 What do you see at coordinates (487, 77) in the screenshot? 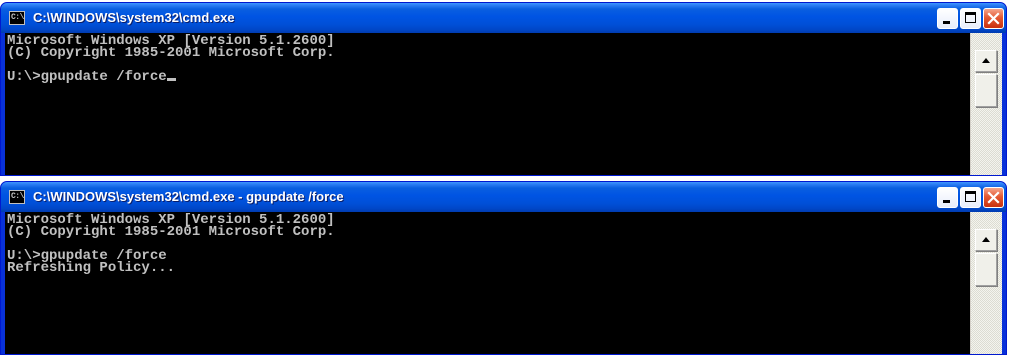
I see `console-prompt-line: U:\>gpupdate /force` at bounding box center [487, 77].